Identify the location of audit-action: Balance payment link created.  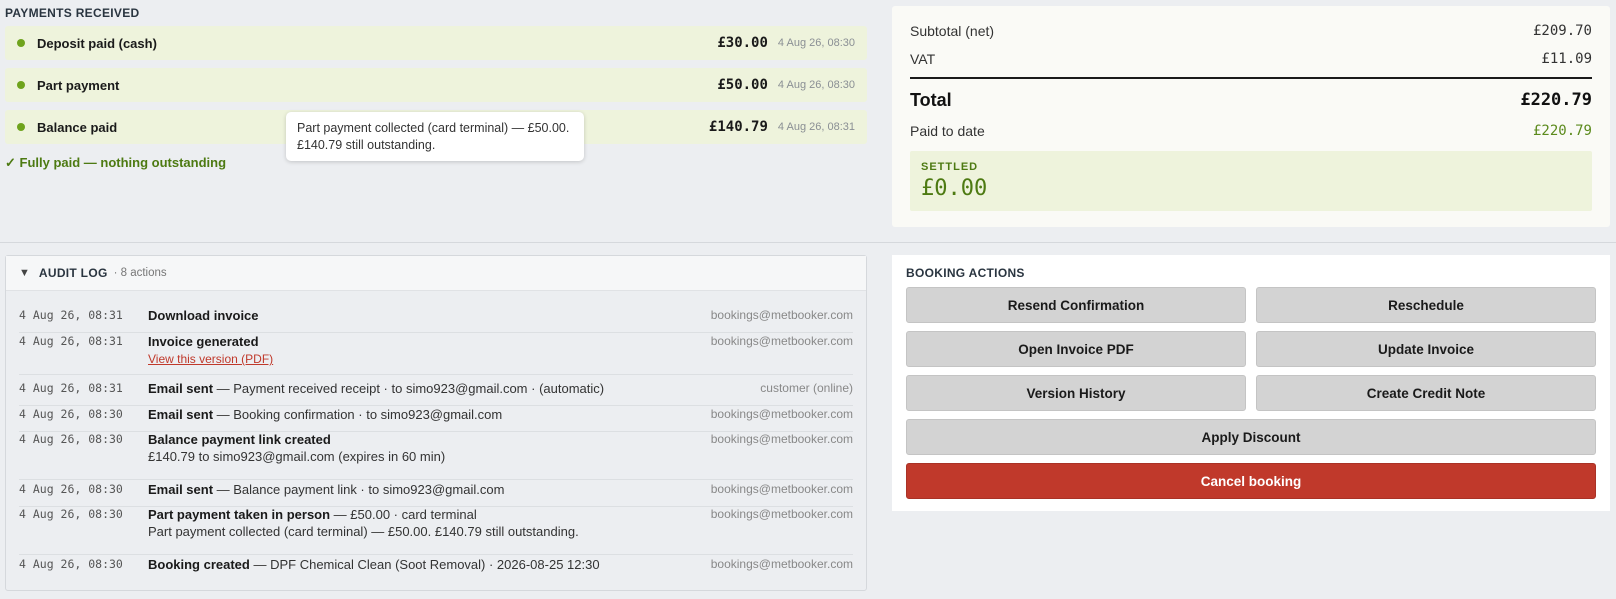
(239, 439).